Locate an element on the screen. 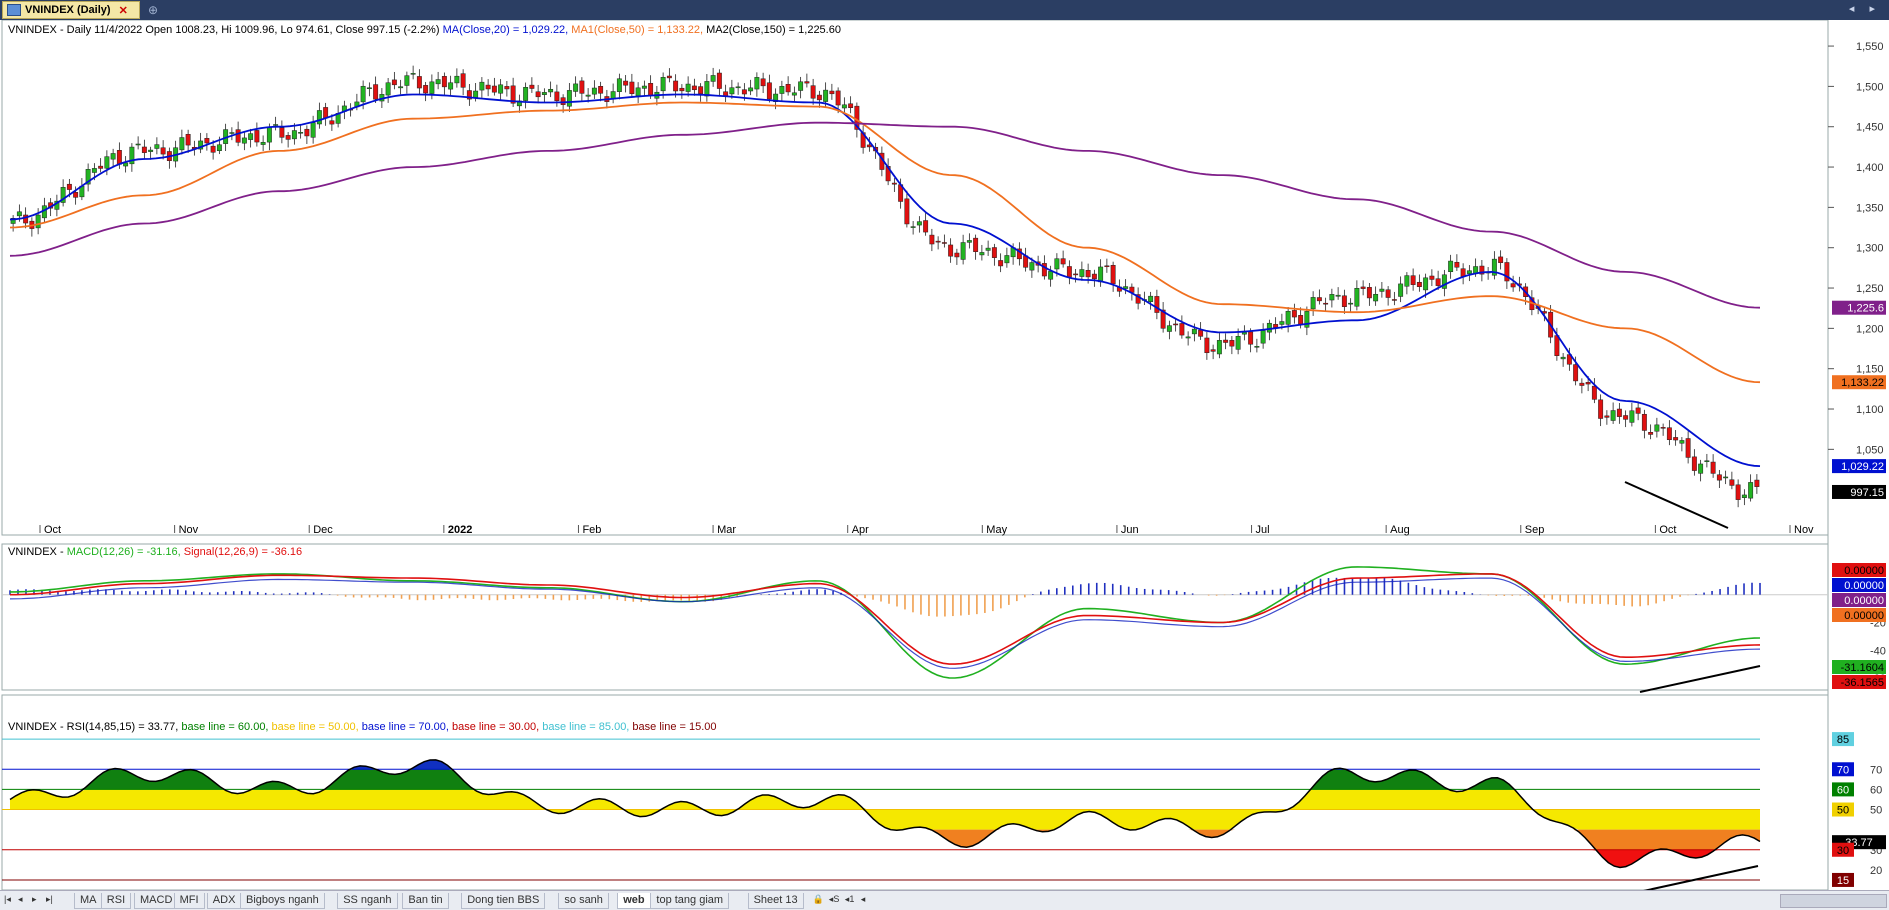 The width and height of the screenshot is (1889, 910). price-axis-label: 1,050 is located at coordinates (1870, 450).